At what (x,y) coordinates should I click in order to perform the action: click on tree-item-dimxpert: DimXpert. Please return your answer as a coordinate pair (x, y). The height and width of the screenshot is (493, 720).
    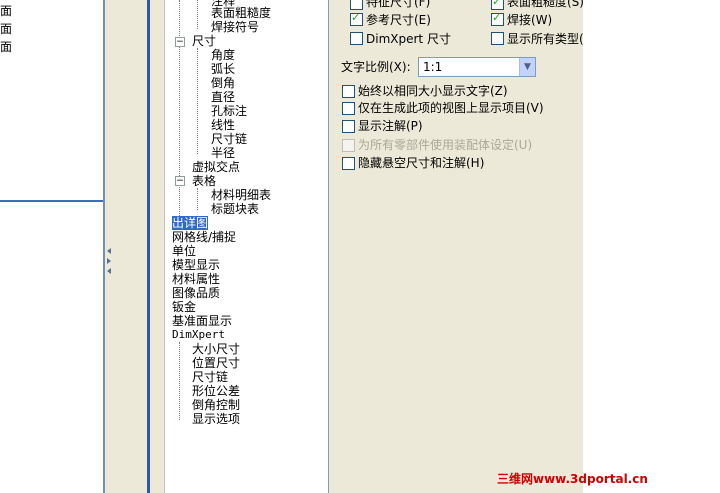
    Looking at the image, I should click on (198, 335).